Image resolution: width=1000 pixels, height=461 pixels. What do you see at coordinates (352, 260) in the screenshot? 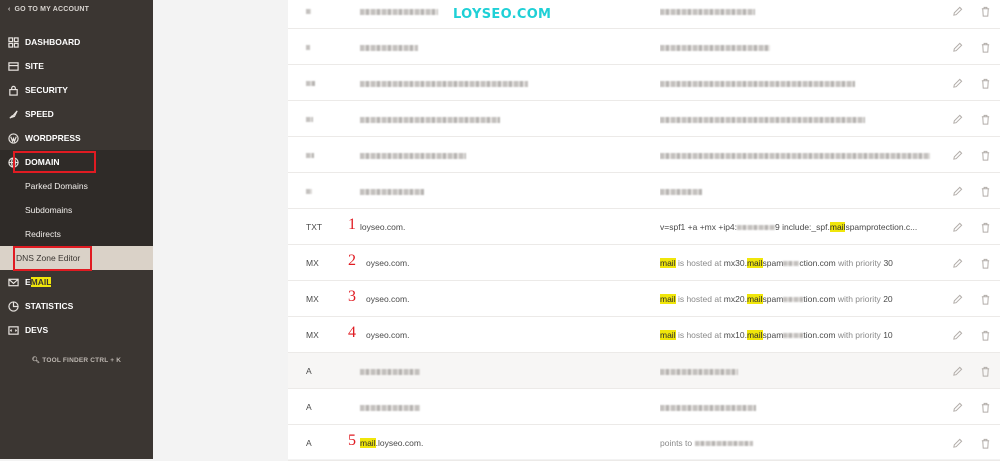
I see `annotation-number: 2` at bounding box center [352, 260].